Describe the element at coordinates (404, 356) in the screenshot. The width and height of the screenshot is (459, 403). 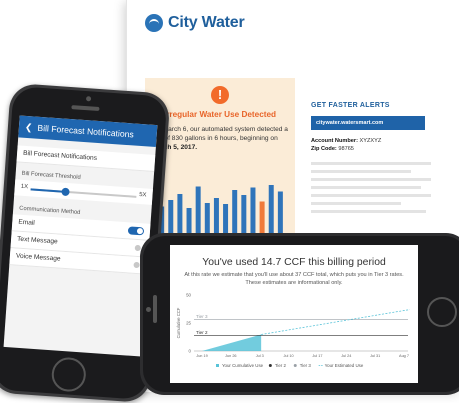
I see `x-tick-label: Aug 7` at that location.